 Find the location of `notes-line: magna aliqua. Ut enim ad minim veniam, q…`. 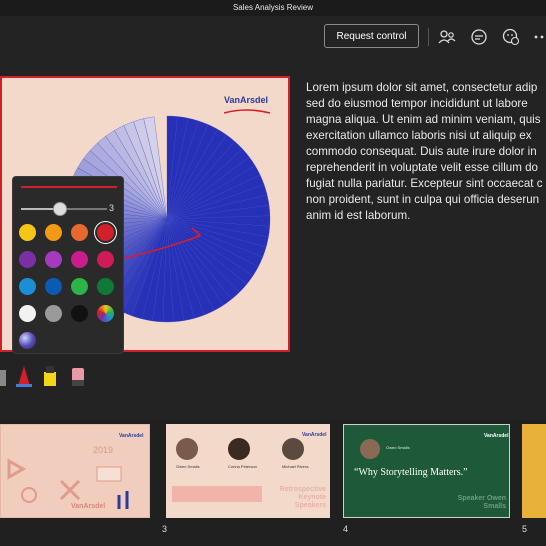

notes-line: magna aliqua. Ut enim ad minim veniam, q… is located at coordinates (423, 119).